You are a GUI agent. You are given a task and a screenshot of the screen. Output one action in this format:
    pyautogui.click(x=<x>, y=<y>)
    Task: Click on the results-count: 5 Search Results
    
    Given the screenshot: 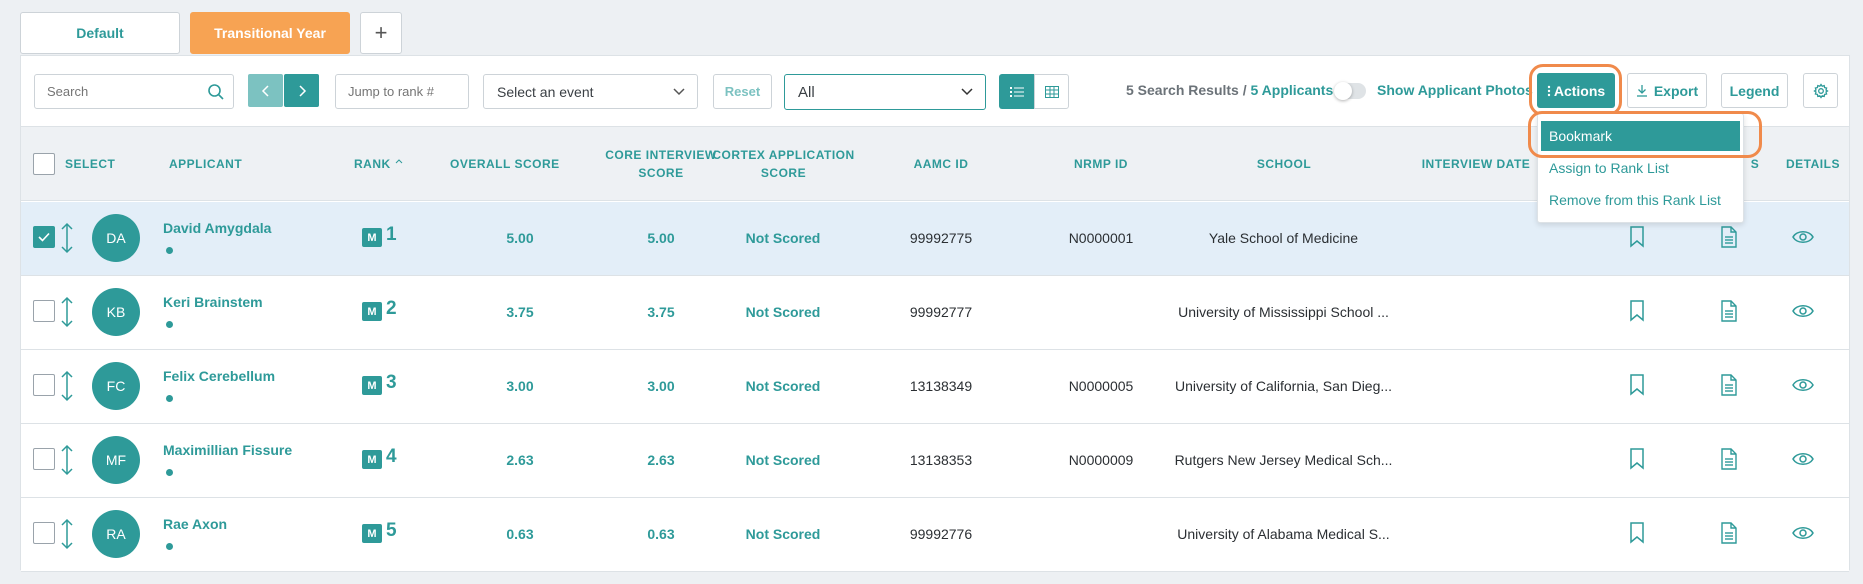 What is the action you would take?
    pyautogui.click(x=1182, y=90)
    